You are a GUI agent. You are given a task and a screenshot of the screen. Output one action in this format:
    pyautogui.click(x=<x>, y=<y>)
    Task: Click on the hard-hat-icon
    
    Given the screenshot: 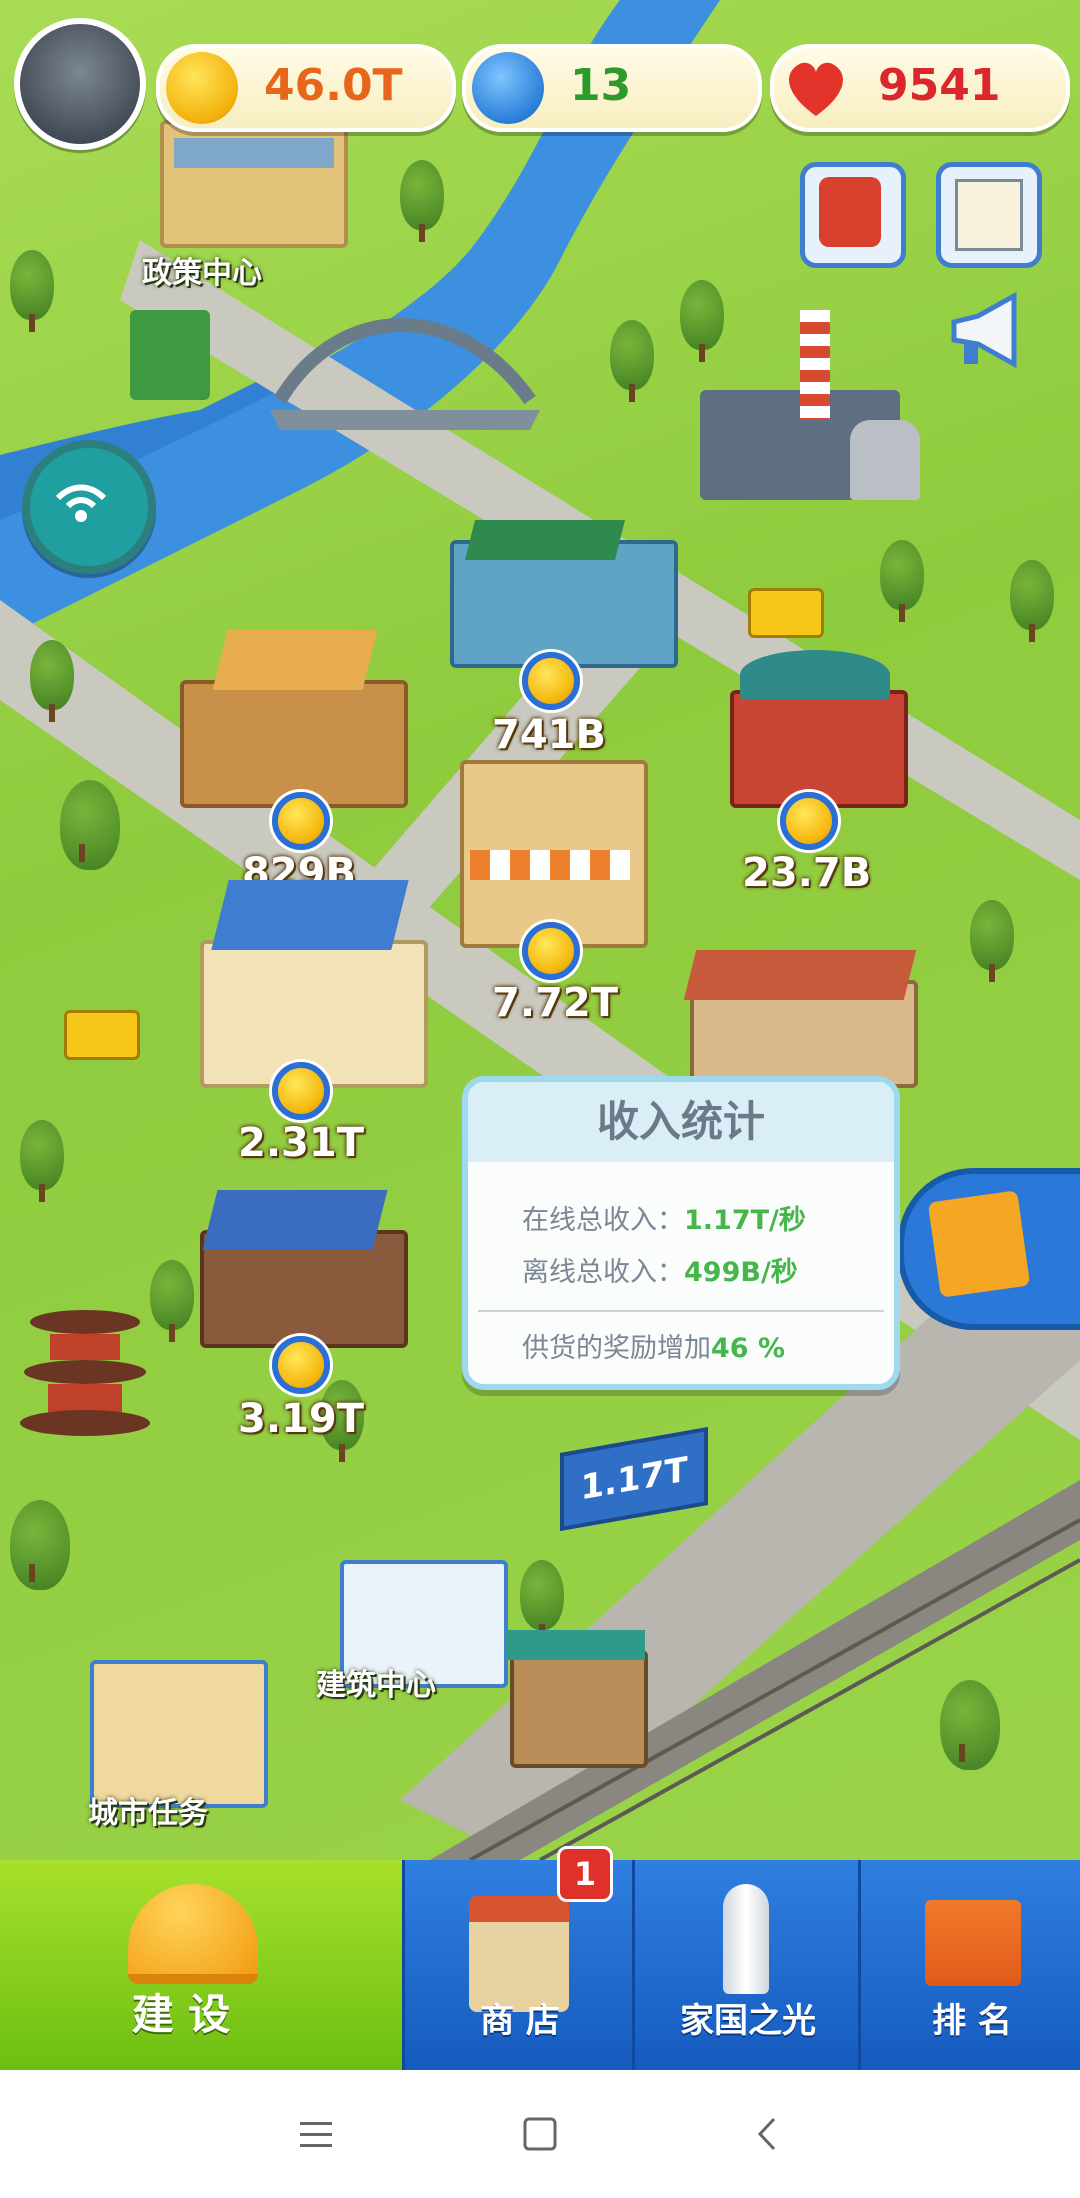 What is the action you would take?
    pyautogui.click(x=193, y=1934)
    